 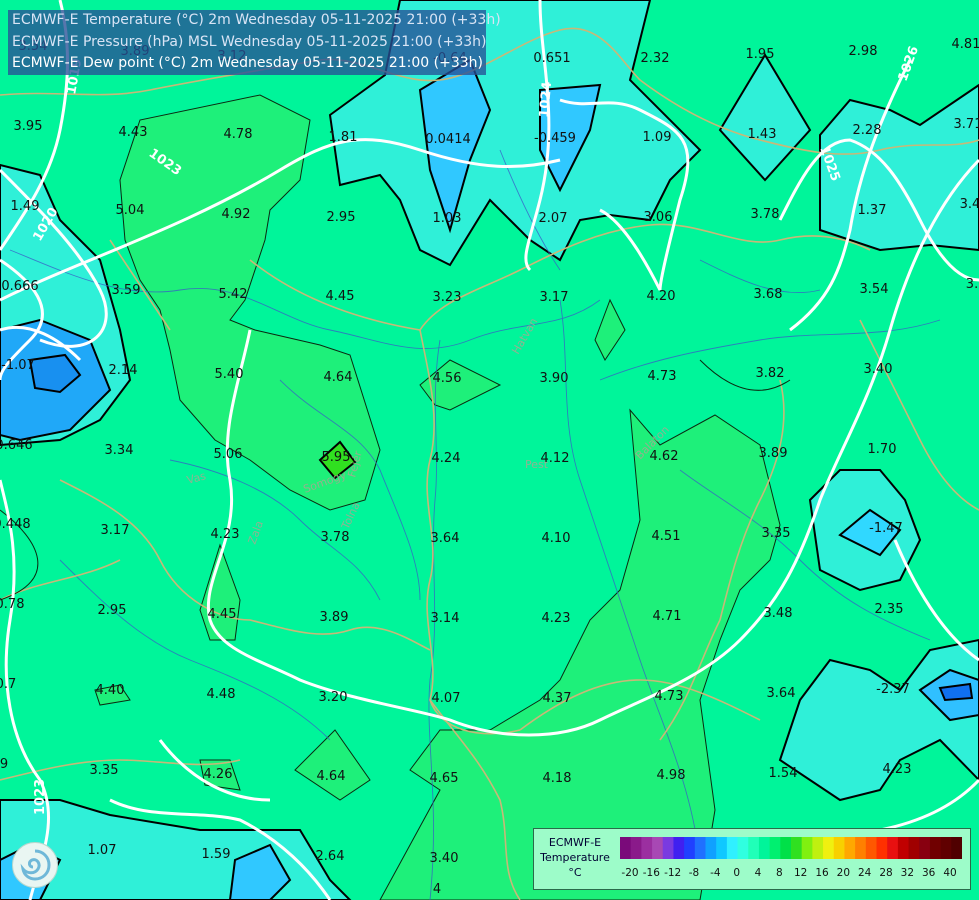 What do you see at coordinates (554, 378) in the screenshot?
I see `temperature-value: 3.90` at bounding box center [554, 378].